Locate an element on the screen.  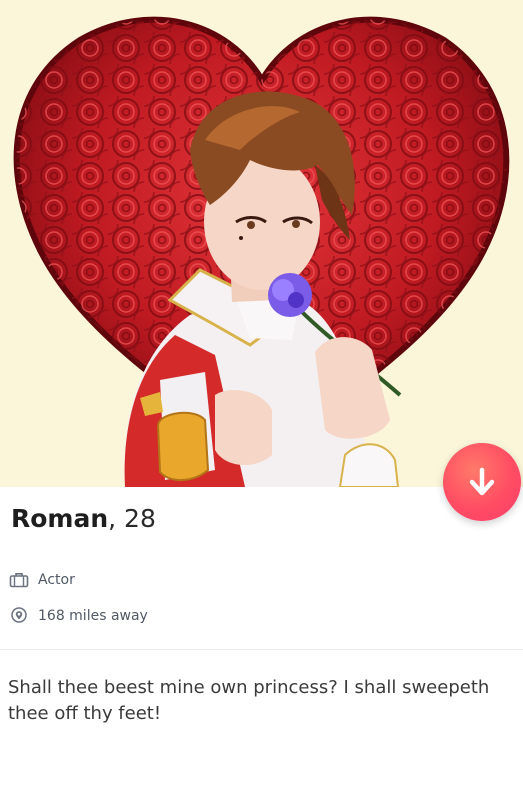
job-row: Actor is located at coordinates (41, 580).